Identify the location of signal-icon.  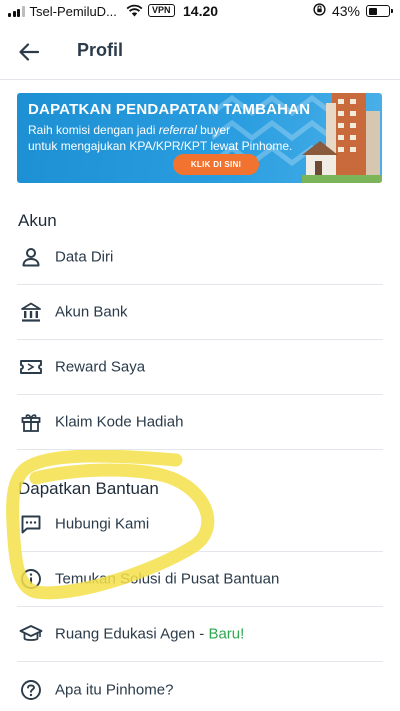
(16, 11).